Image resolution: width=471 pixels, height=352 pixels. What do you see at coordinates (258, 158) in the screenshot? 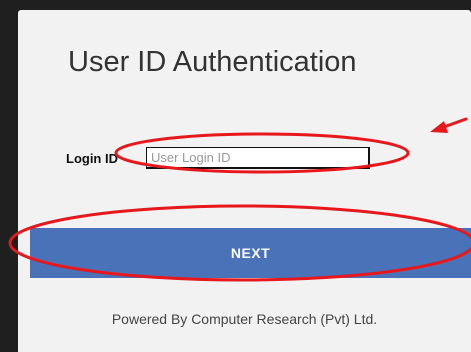
I see `login-id-input` at bounding box center [258, 158].